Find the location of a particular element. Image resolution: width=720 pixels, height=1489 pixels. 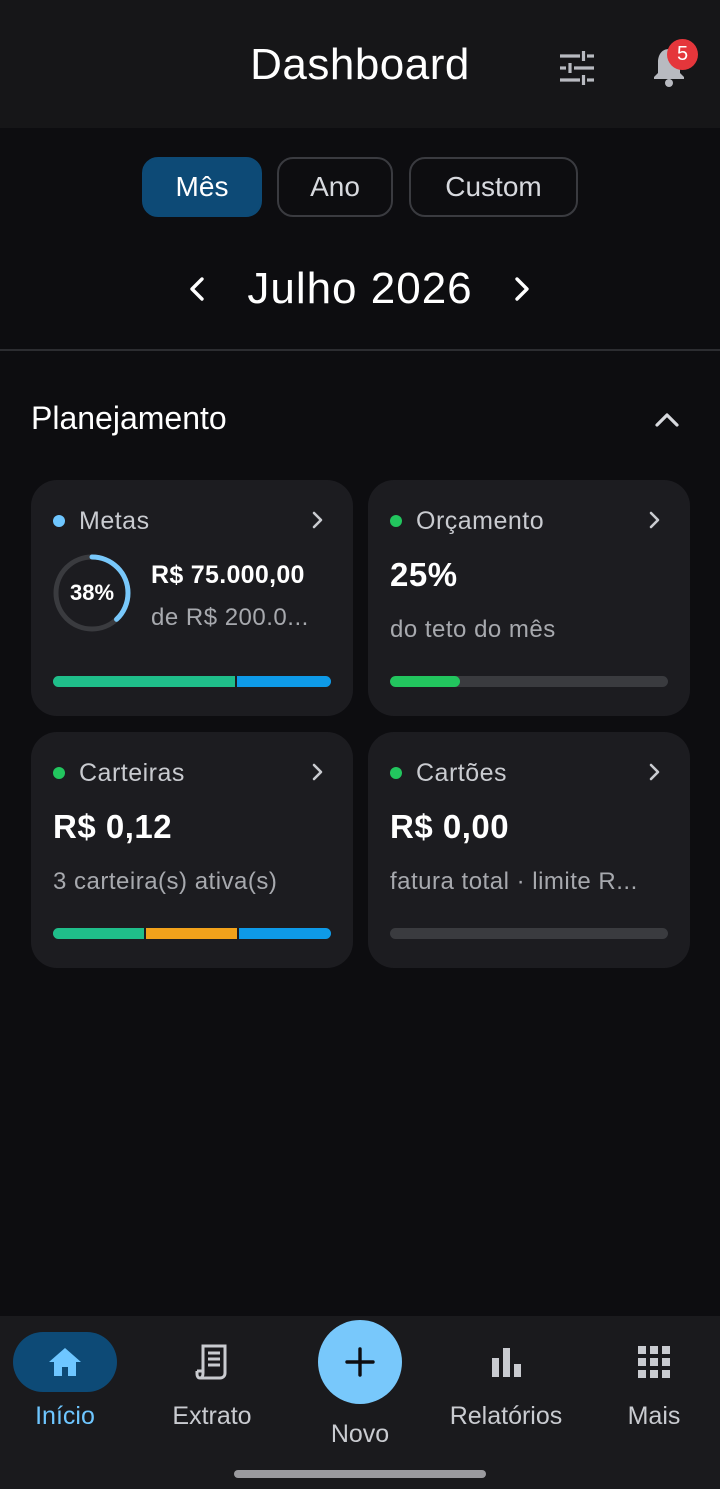

bar-fill is located at coordinates (425, 681).